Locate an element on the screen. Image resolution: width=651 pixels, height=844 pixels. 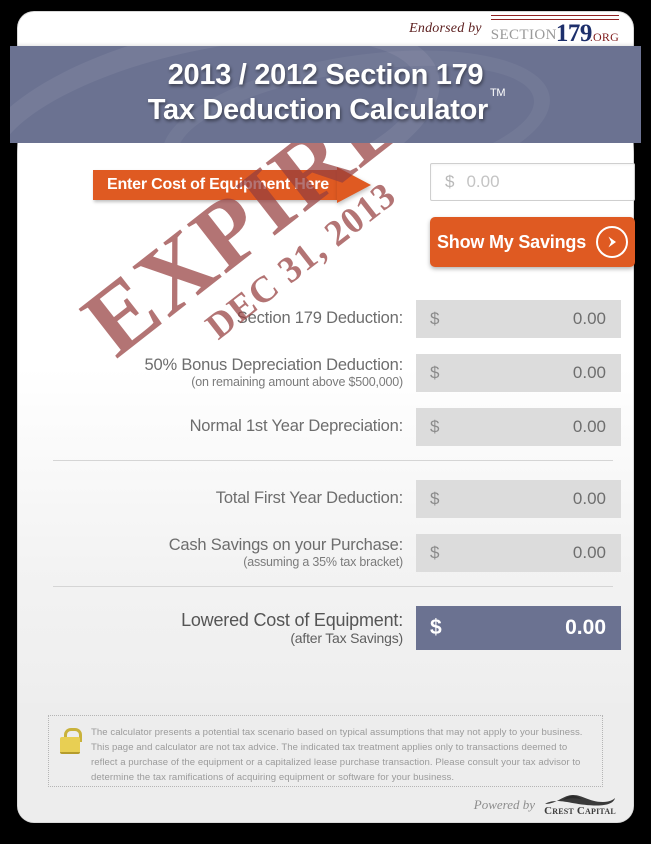
powered-by-label: Powered by is located at coordinates (504, 804).